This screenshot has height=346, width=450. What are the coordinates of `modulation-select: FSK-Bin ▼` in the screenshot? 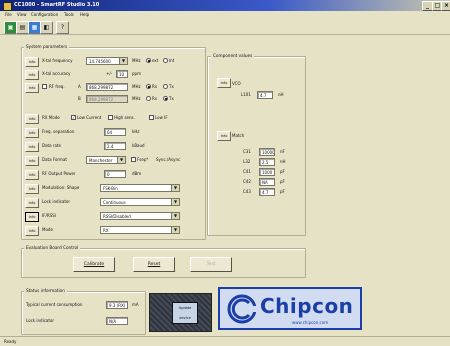 It's located at (140, 188).